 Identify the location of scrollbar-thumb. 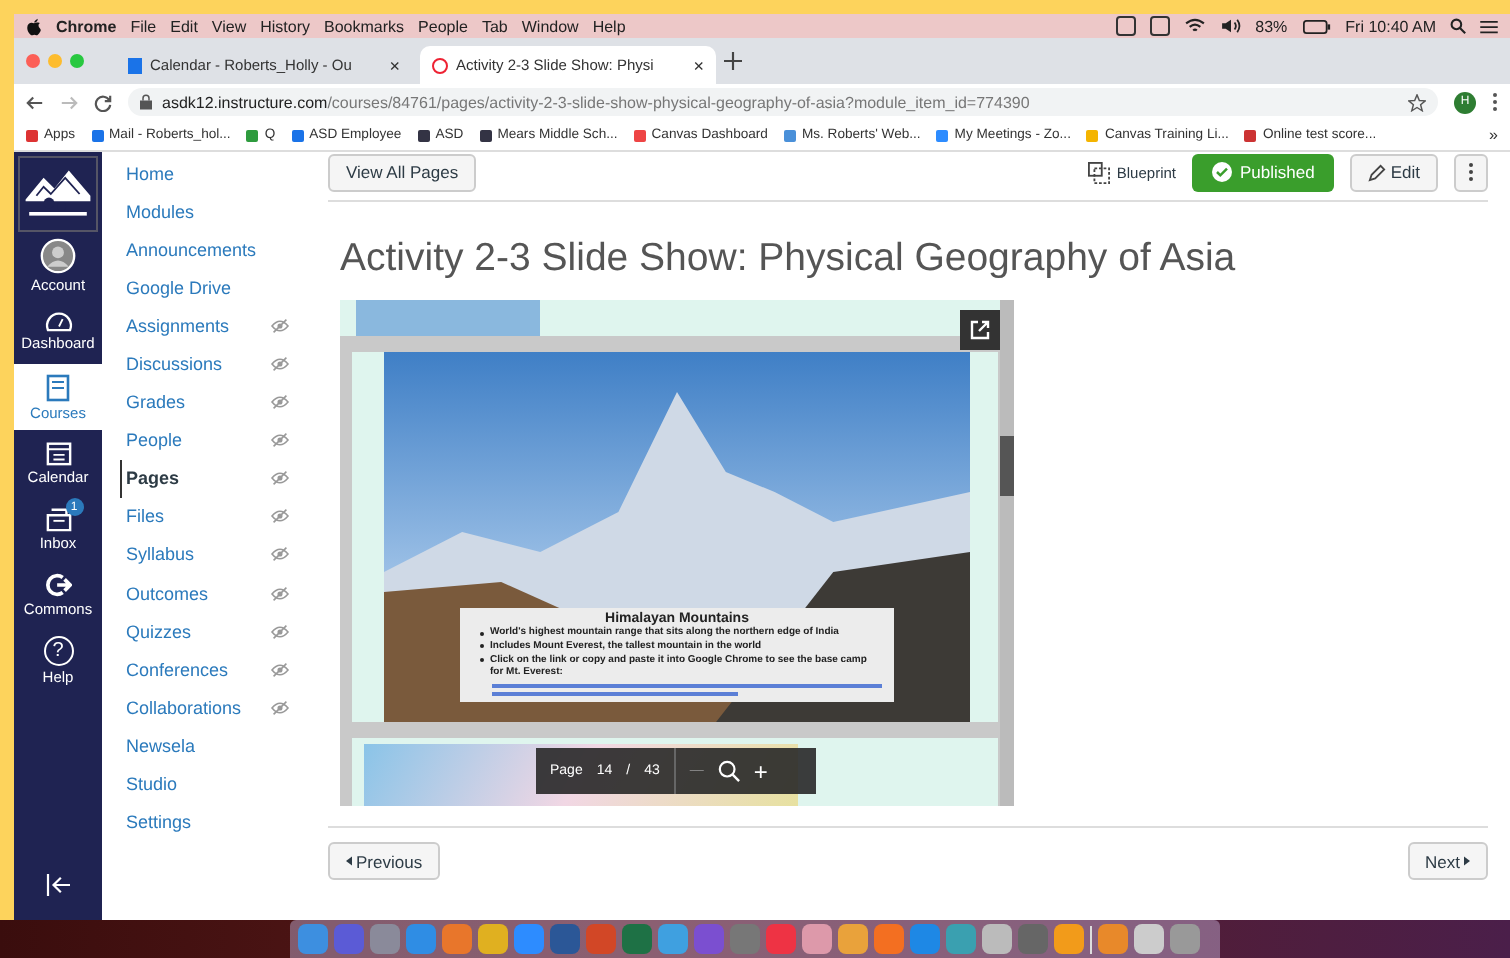
(1007, 466).